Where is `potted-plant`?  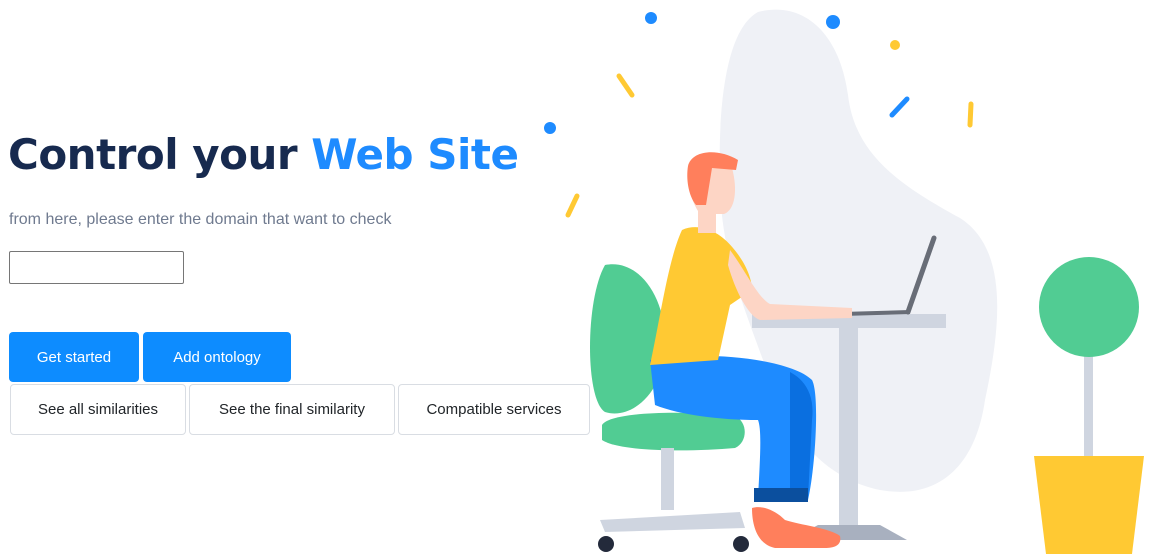 potted-plant is located at coordinates (1089, 405).